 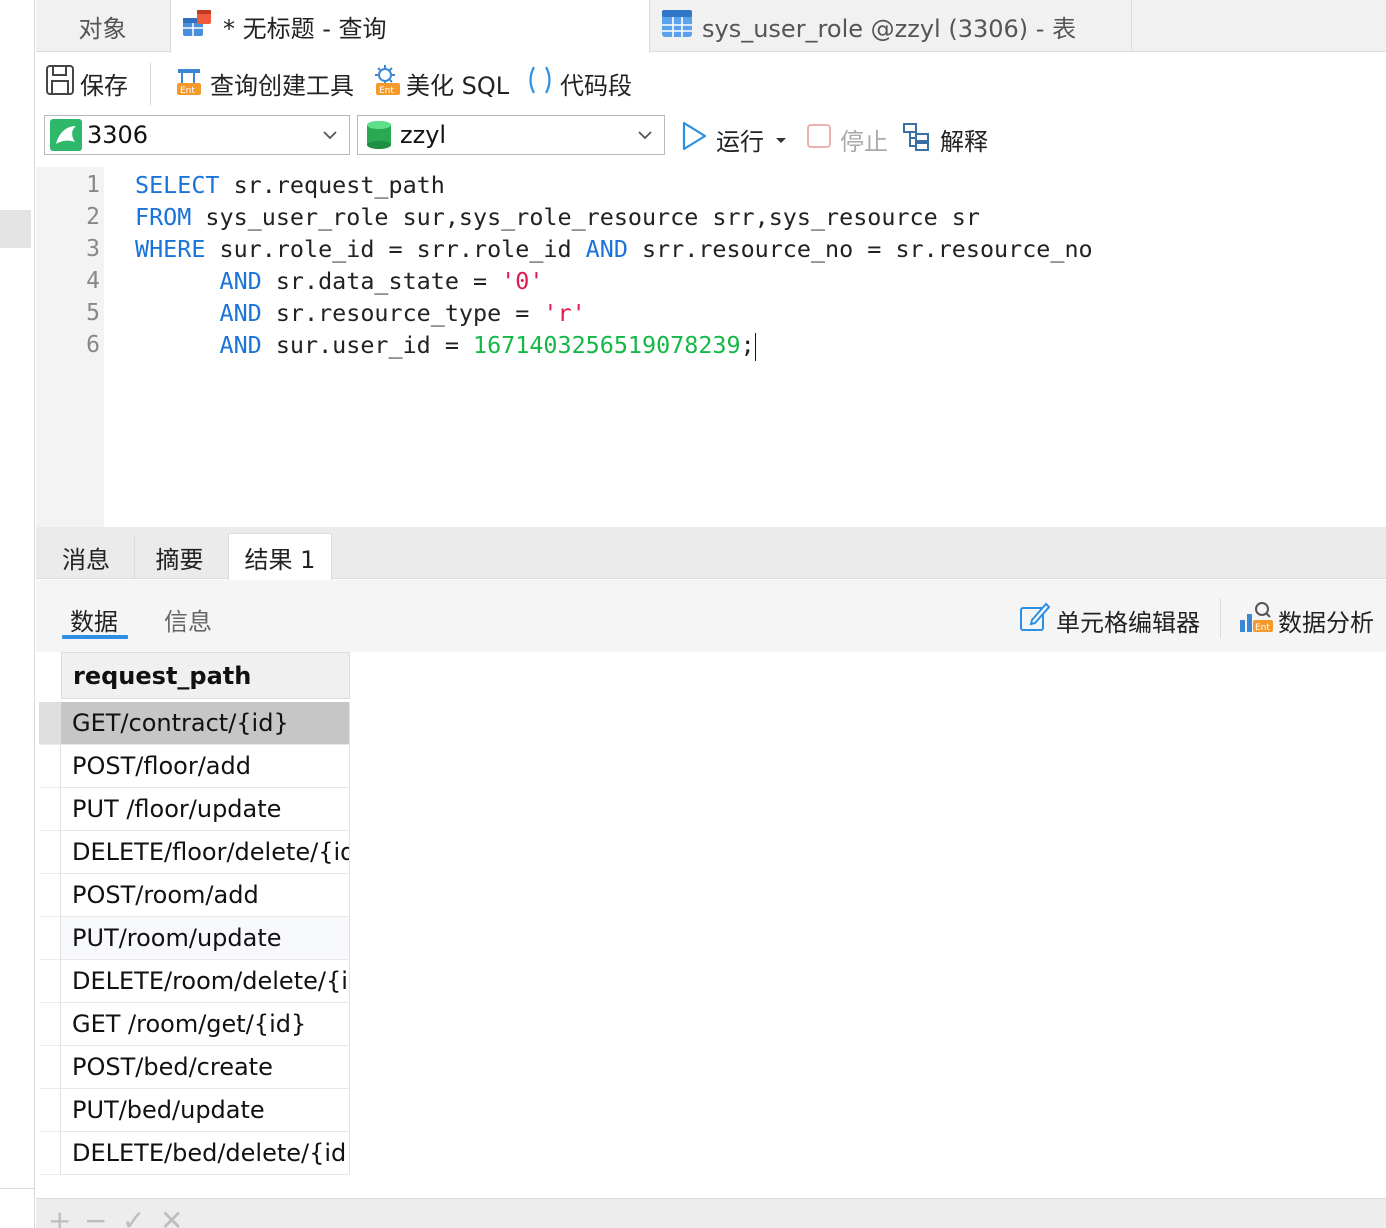 What do you see at coordinates (205, 1024) in the screenshot?
I see `table-cell: GET /room/get/{id}` at bounding box center [205, 1024].